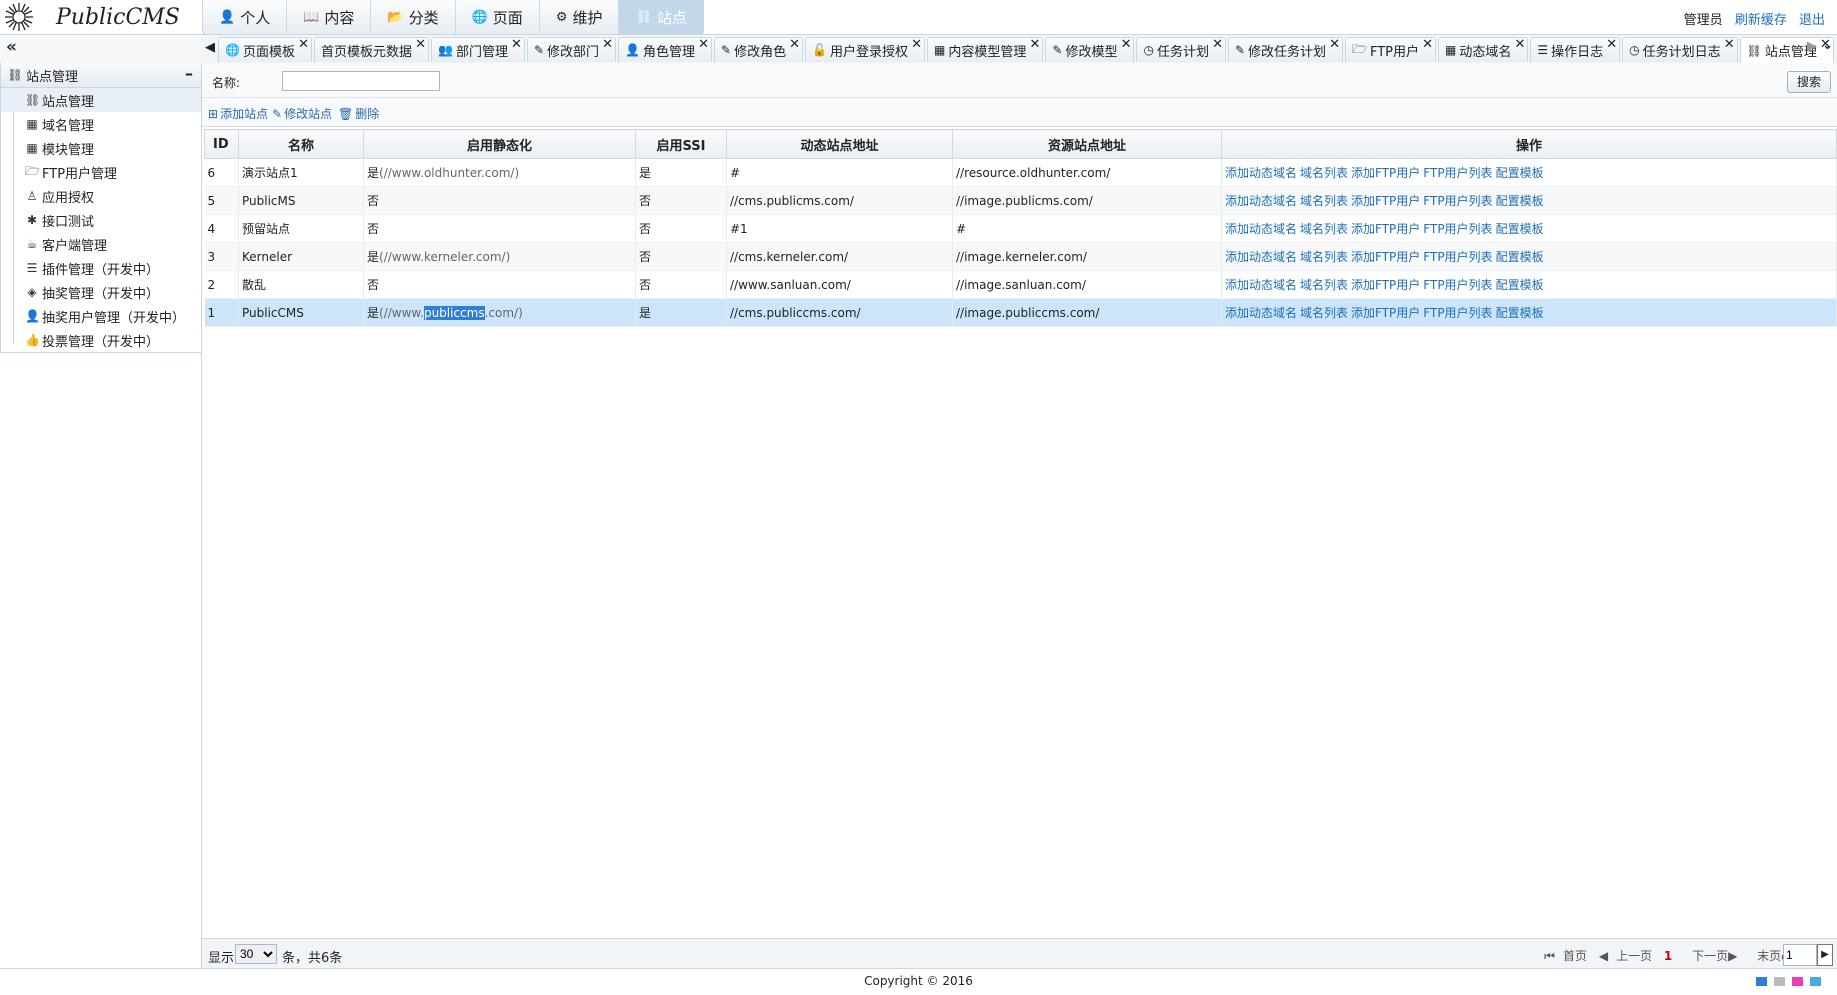  Describe the element at coordinates (371, 49) in the screenshot. I see `tab: 首页模板元数据 ✕` at that location.